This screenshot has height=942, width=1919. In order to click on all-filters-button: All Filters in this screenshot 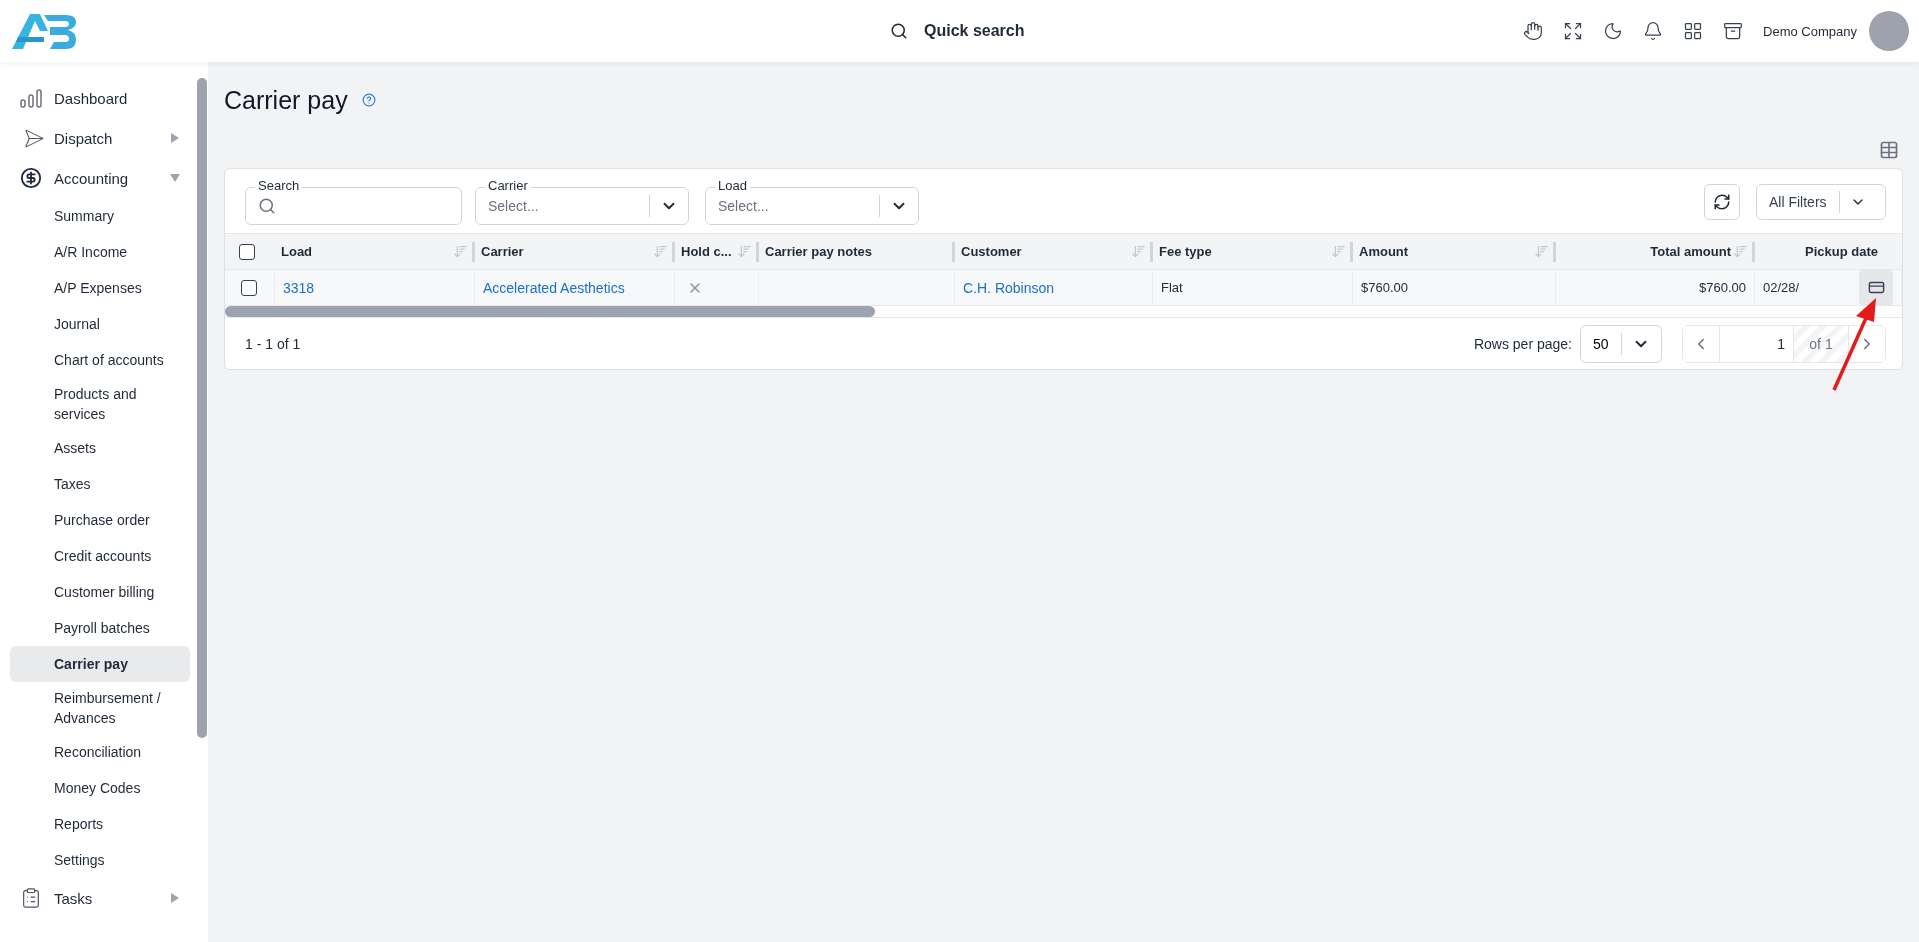, I will do `click(1821, 202)`.